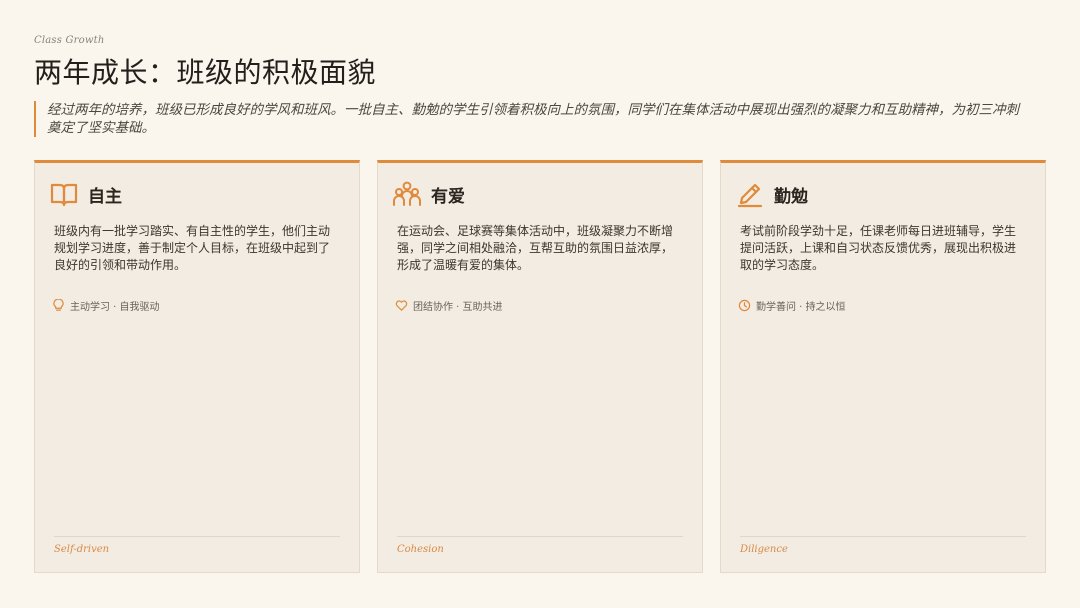 The width and height of the screenshot is (1080, 608). What do you see at coordinates (429, 194) in the screenshot?
I see `card-header: 有爱` at bounding box center [429, 194].